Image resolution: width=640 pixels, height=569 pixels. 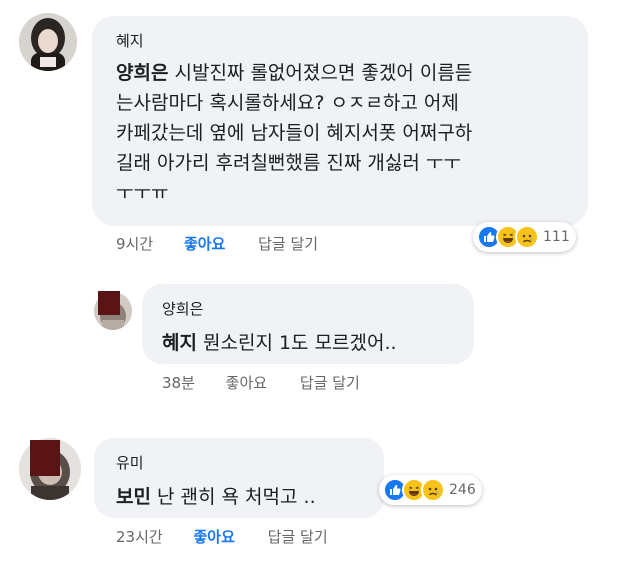 I want to click on comment-body: 난 괜히 욕 처먹고 .., so click(x=233, y=497).